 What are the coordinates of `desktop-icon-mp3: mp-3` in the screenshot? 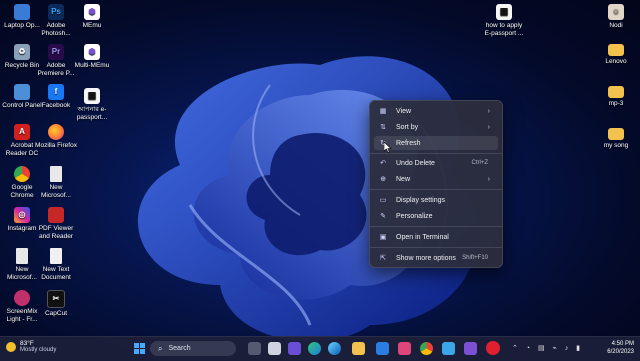 It's located at (616, 97).